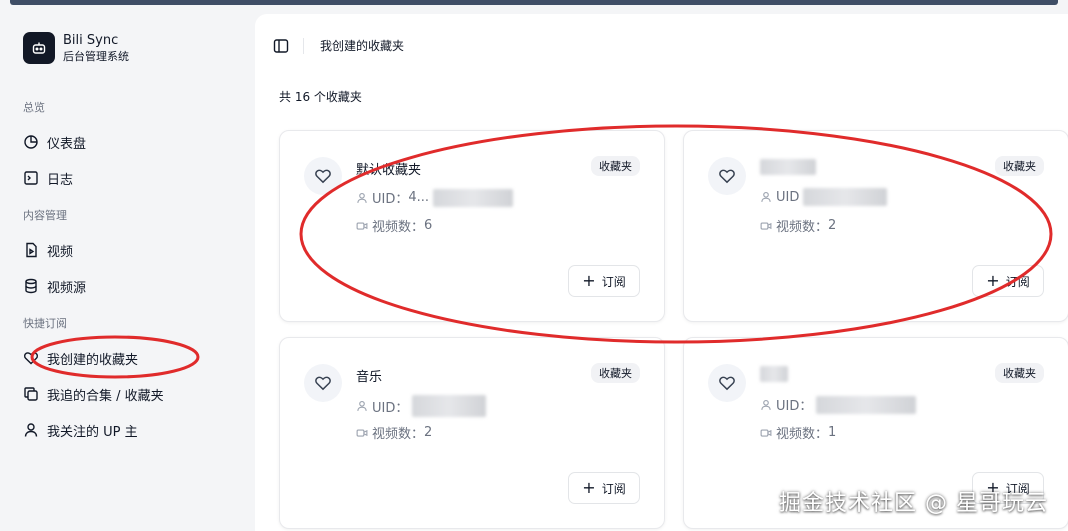 The height and width of the screenshot is (531, 1068). Describe the element at coordinates (67, 144) in the screenshot. I see `sidebar-item-label: 仪表盘` at that location.